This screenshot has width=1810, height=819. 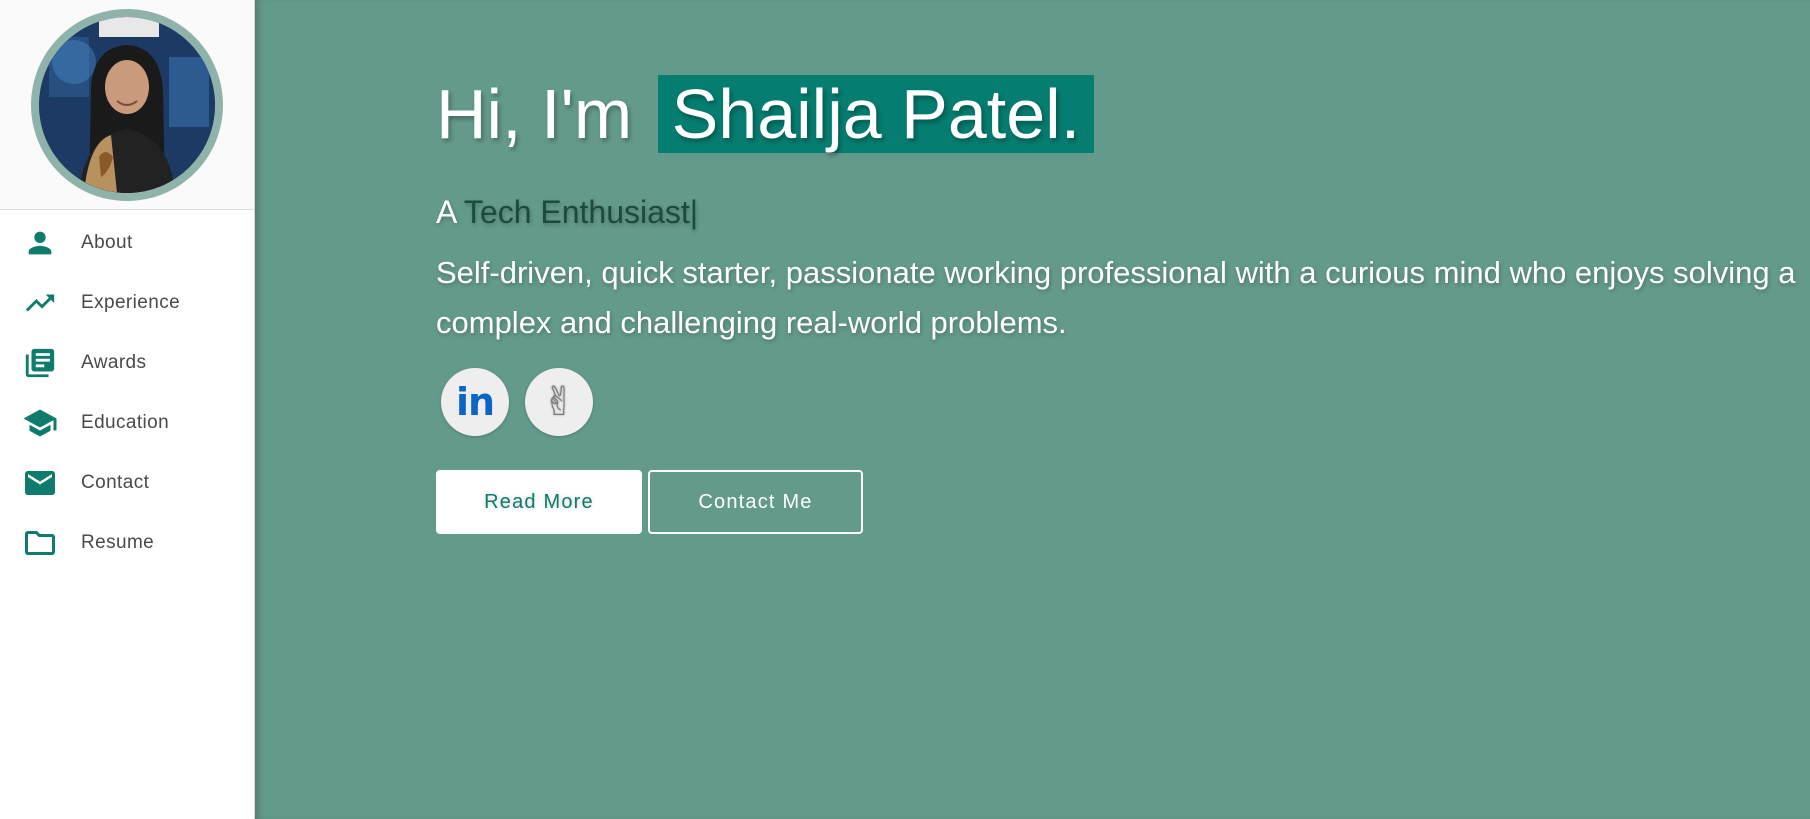 What do you see at coordinates (576, 212) in the screenshot?
I see `tagline-role: Tech Enthusiast` at bounding box center [576, 212].